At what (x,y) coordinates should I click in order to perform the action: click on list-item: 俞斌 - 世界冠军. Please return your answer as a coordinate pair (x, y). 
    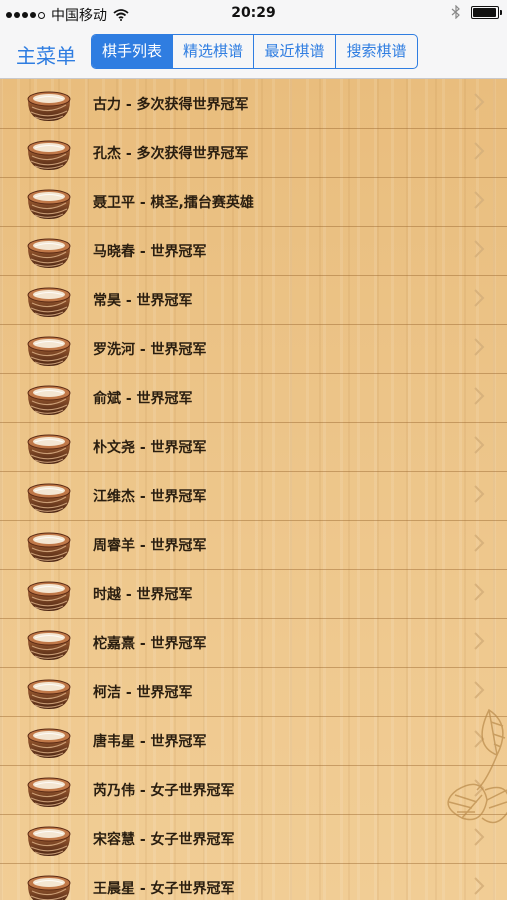
    Looking at the image, I should click on (253, 398).